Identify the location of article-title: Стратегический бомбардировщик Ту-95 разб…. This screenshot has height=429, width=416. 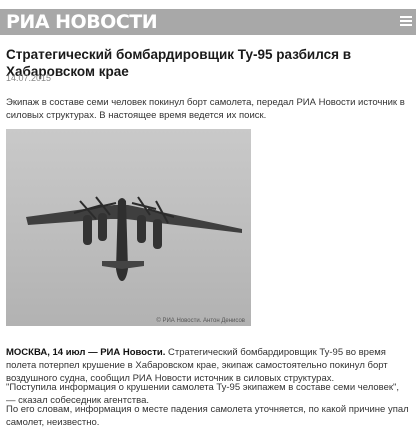
(179, 63).